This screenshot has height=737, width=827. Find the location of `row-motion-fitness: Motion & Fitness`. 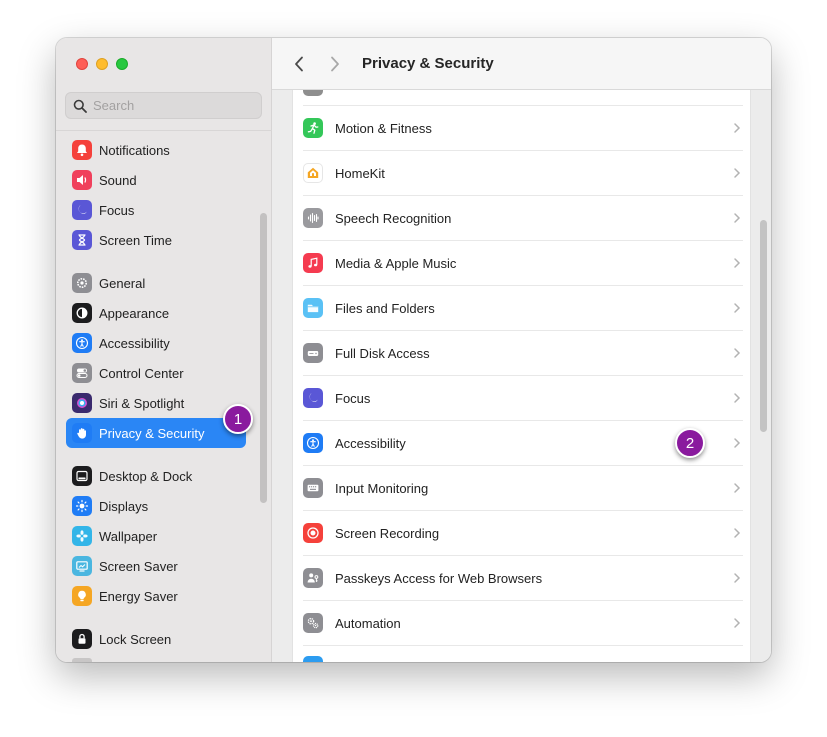

row-motion-fitness: Motion & Fitness is located at coordinates (523, 128).